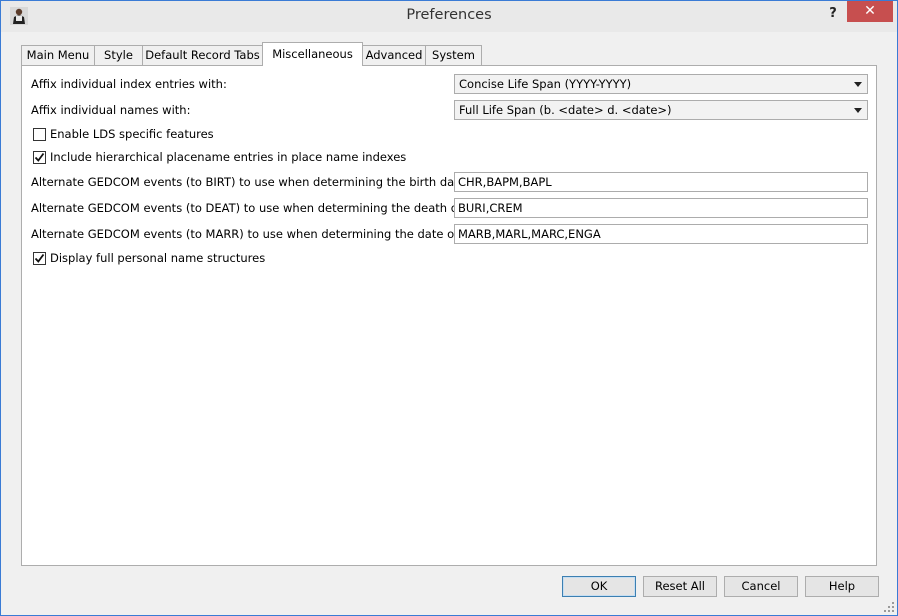 This screenshot has height=616, width=898. I want to click on close-button: ✕, so click(870, 11).